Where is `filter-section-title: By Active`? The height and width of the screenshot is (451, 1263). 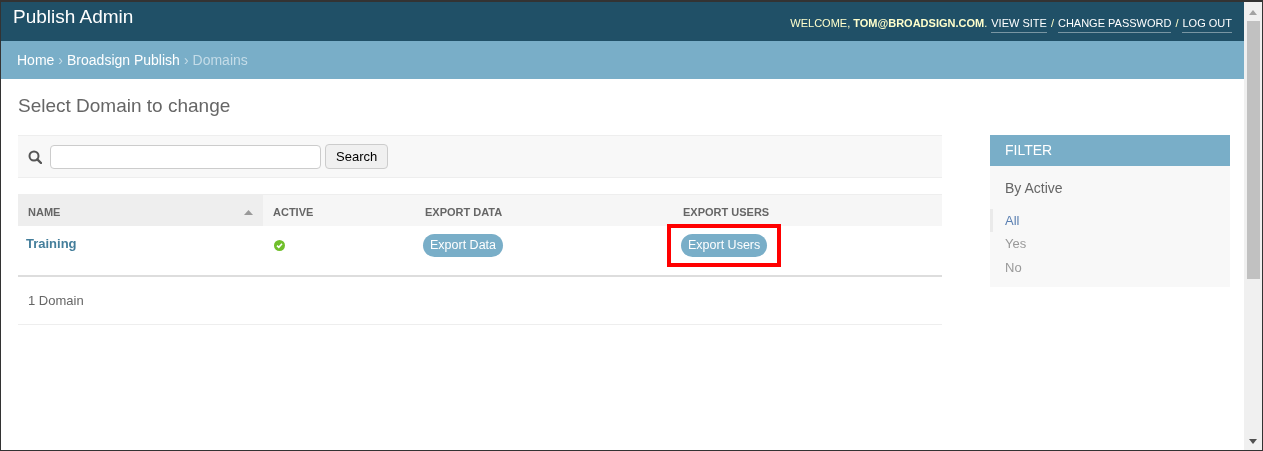
filter-section-title: By Active is located at coordinates (1034, 188).